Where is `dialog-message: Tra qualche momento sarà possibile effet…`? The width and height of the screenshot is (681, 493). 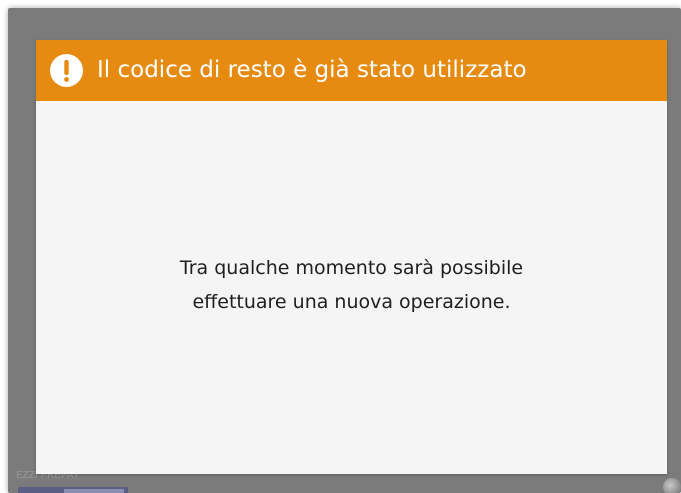 dialog-message: Tra qualche momento sarà possibile effet… is located at coordinates (351, 285).